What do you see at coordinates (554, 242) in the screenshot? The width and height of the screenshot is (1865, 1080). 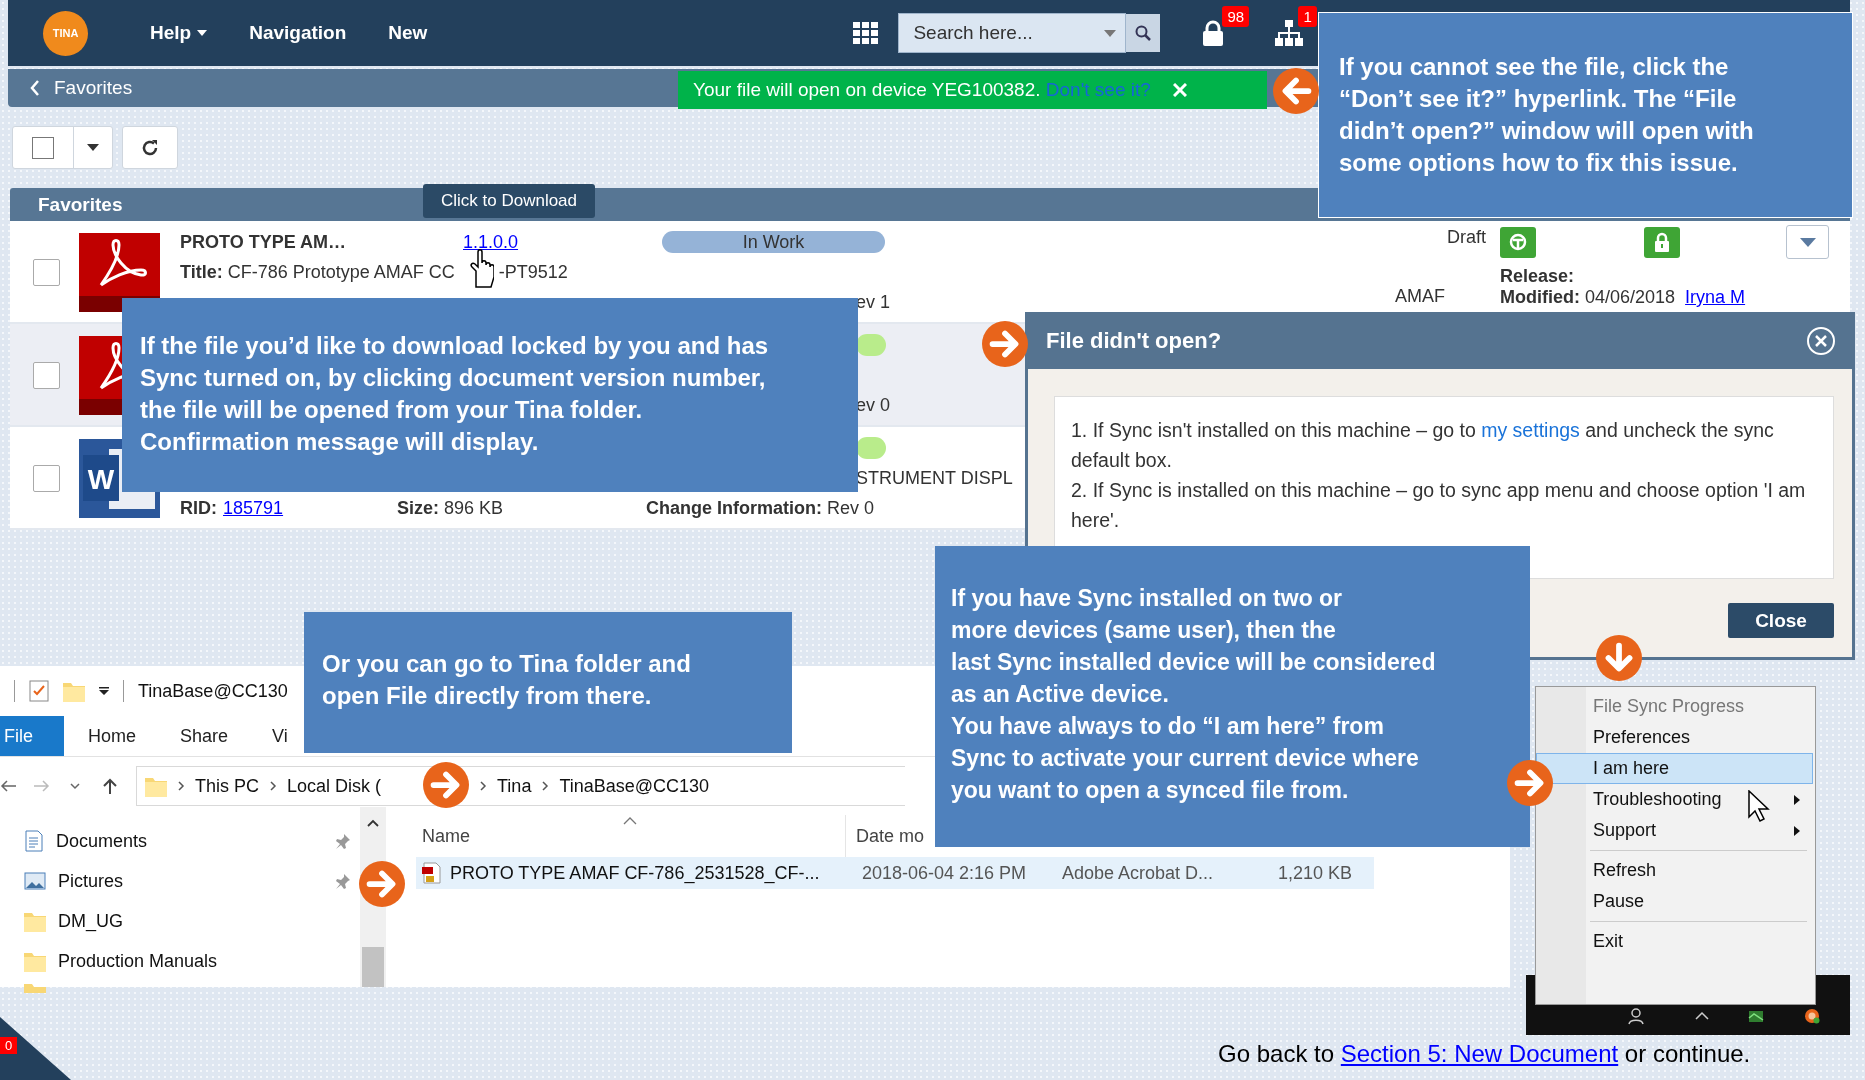 I see `version-link: 1.1.0.0` at bounding box center [554, 242].